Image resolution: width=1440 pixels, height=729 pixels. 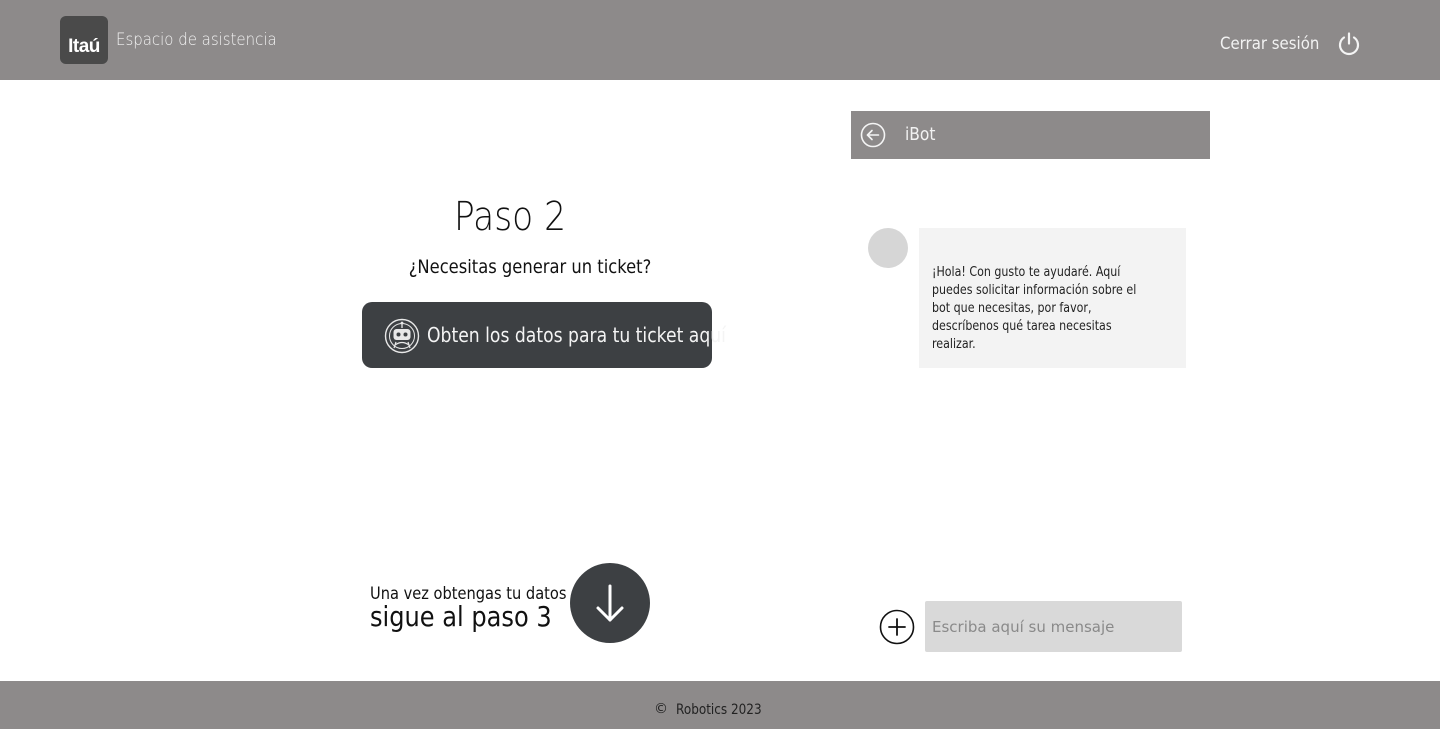 I want to click on chat-header: iBot, so click(x=1030, y=135).